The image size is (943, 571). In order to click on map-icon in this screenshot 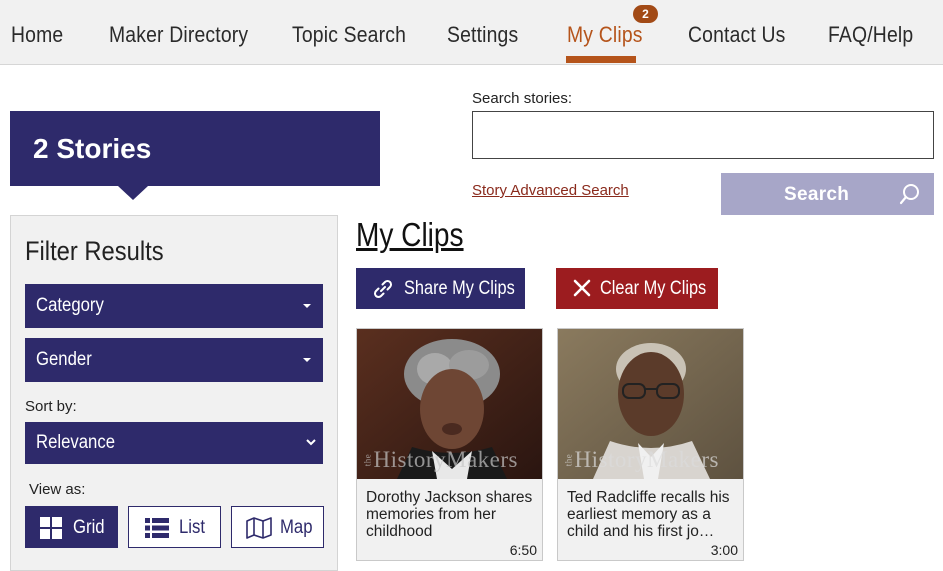, I will do `click(259, 528)`.